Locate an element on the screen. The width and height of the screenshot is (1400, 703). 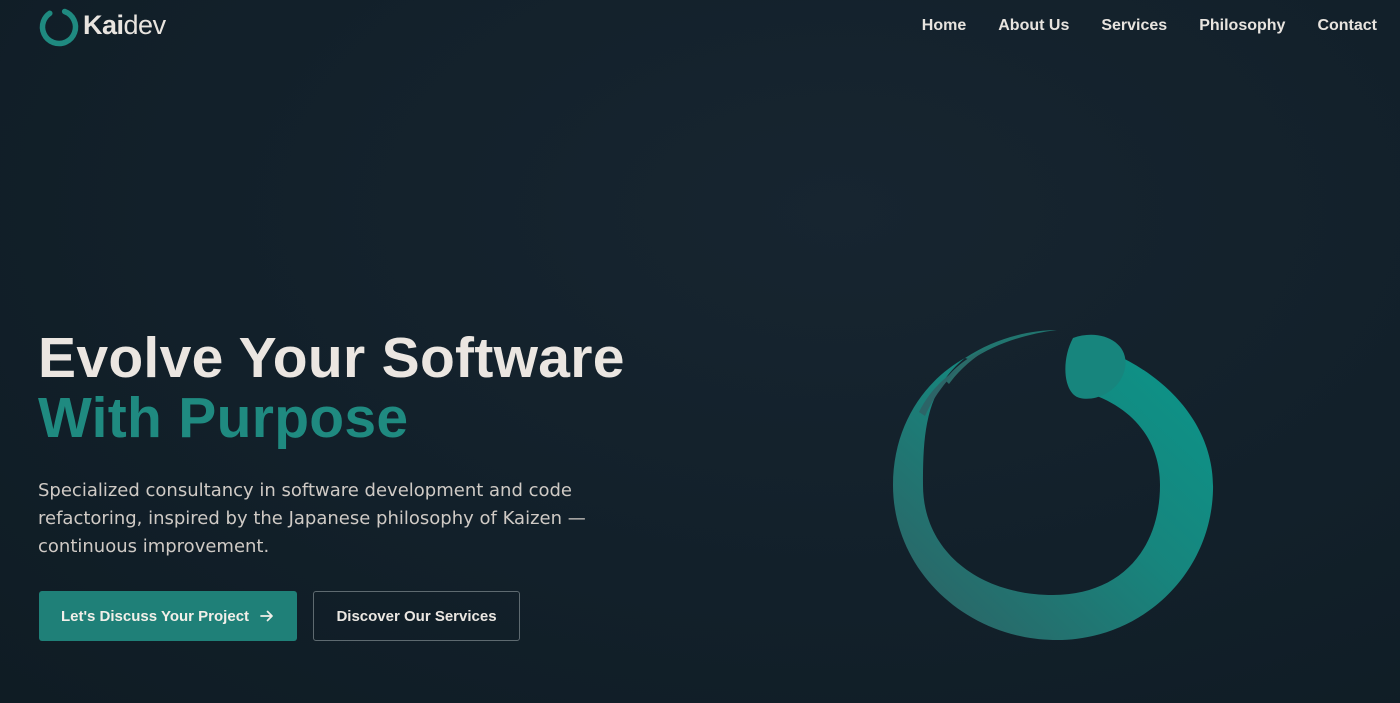
logo-text-light: dev is located at coordinates (145, 25).